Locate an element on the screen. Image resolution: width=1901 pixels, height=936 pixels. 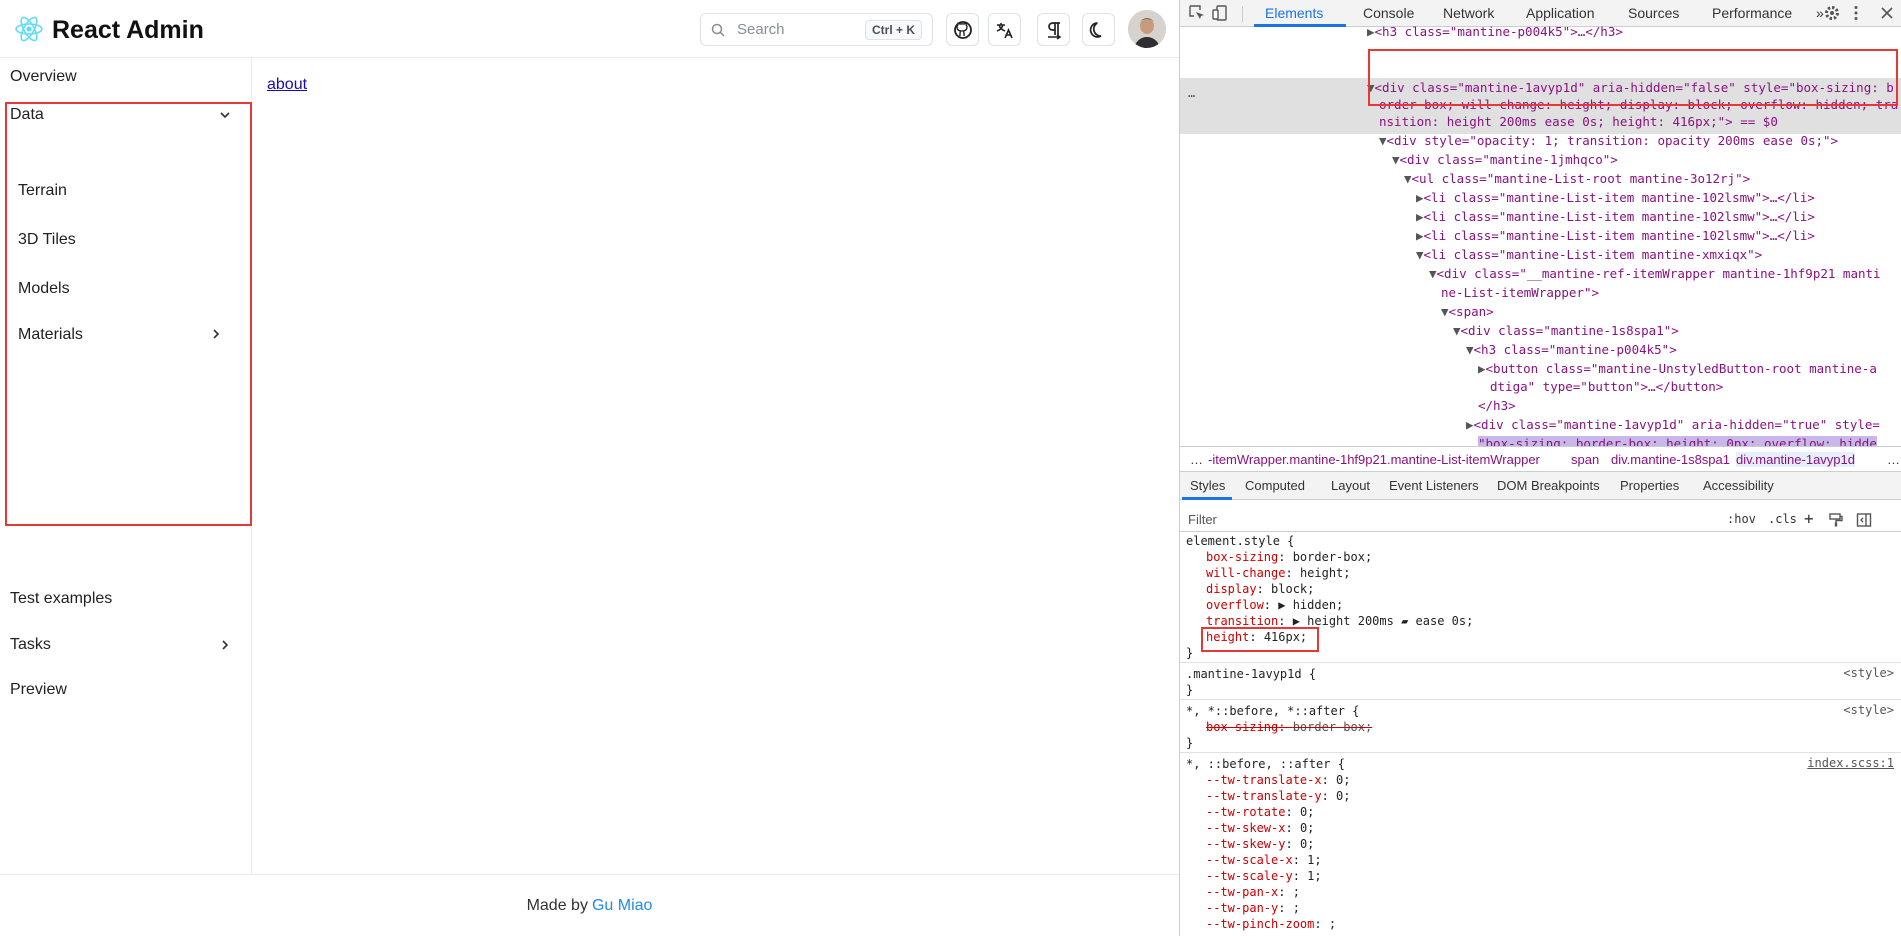
footer-author-link: Gu Miao is located at coordinates (622, 906).